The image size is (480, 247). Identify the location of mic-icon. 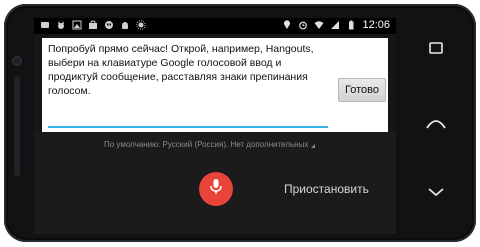
(216, 189).